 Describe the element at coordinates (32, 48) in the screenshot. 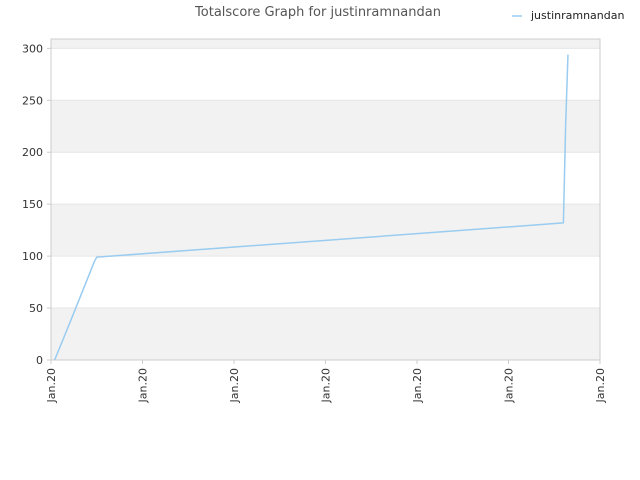

I see `y-tick-label: 300` at that location.